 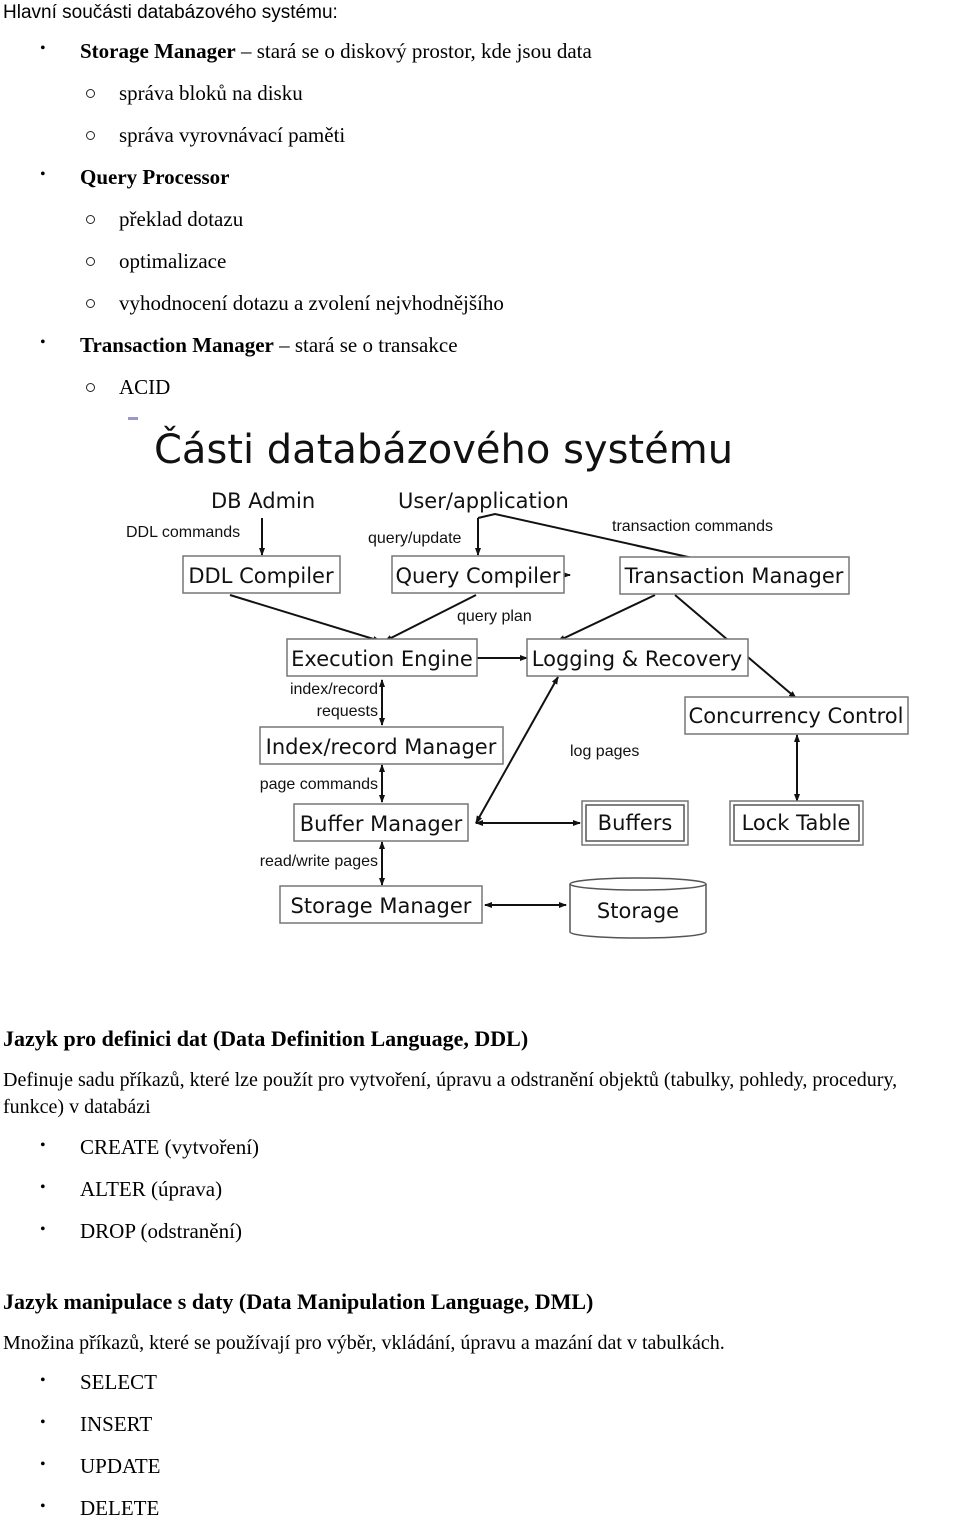 I want to click on box-ddl-compiler: DDL Compiler, so click(x=261, y=574).